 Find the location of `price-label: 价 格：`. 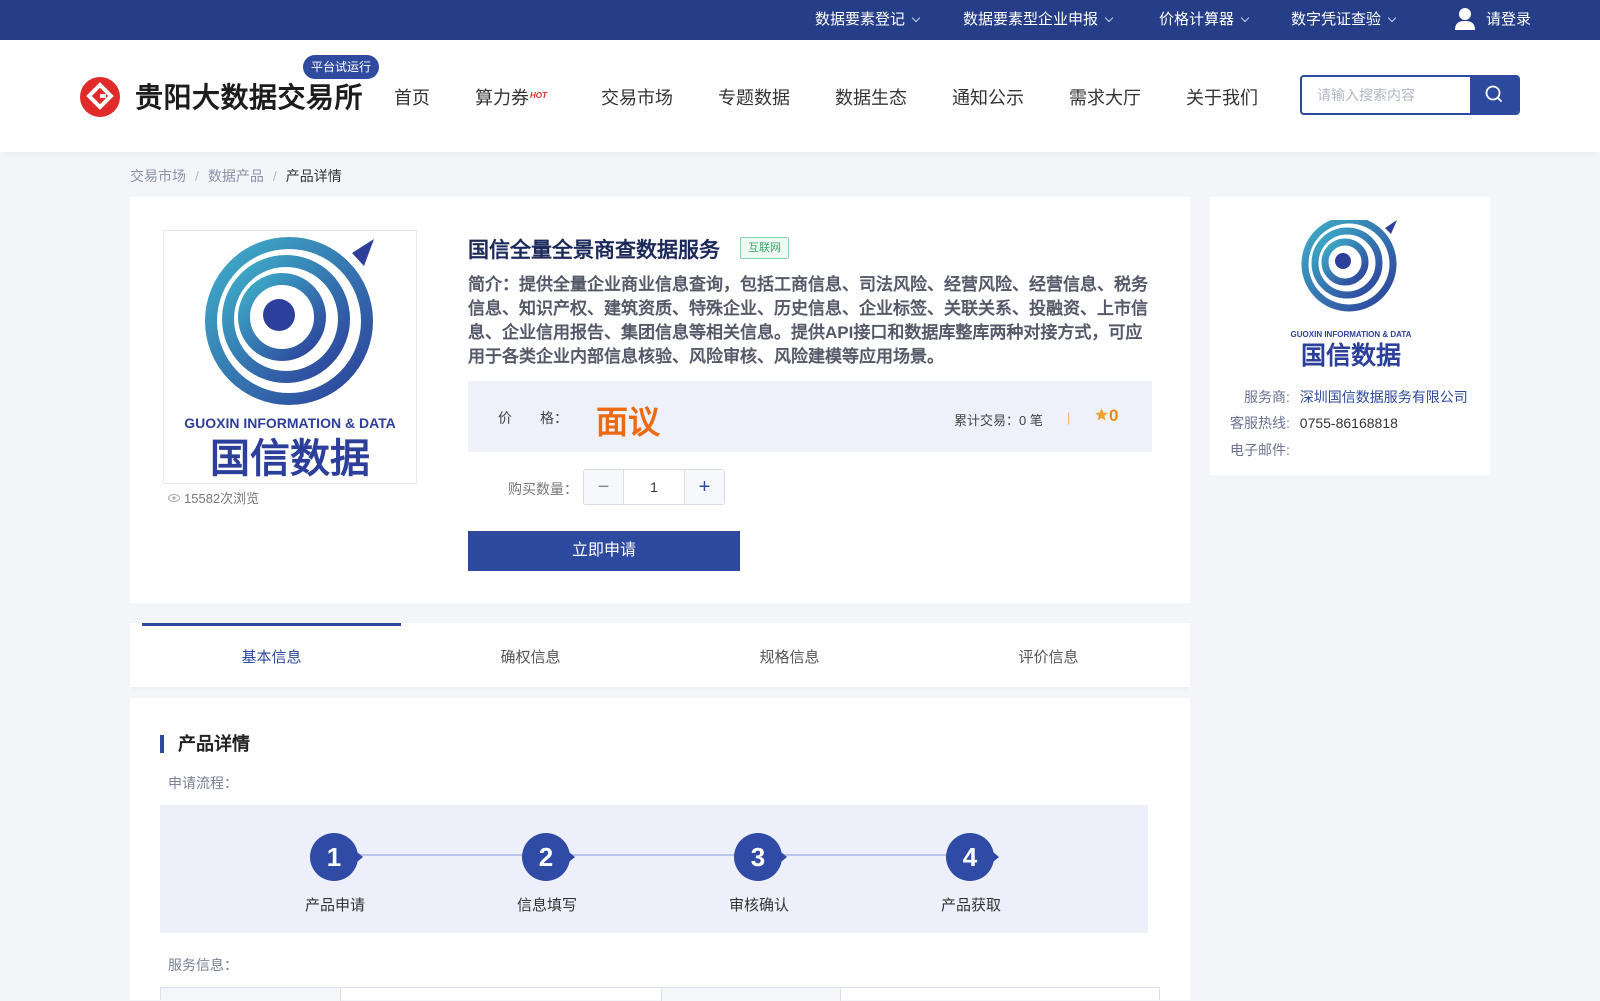

price-label: 价 格： is located at coordinates (533, 418).